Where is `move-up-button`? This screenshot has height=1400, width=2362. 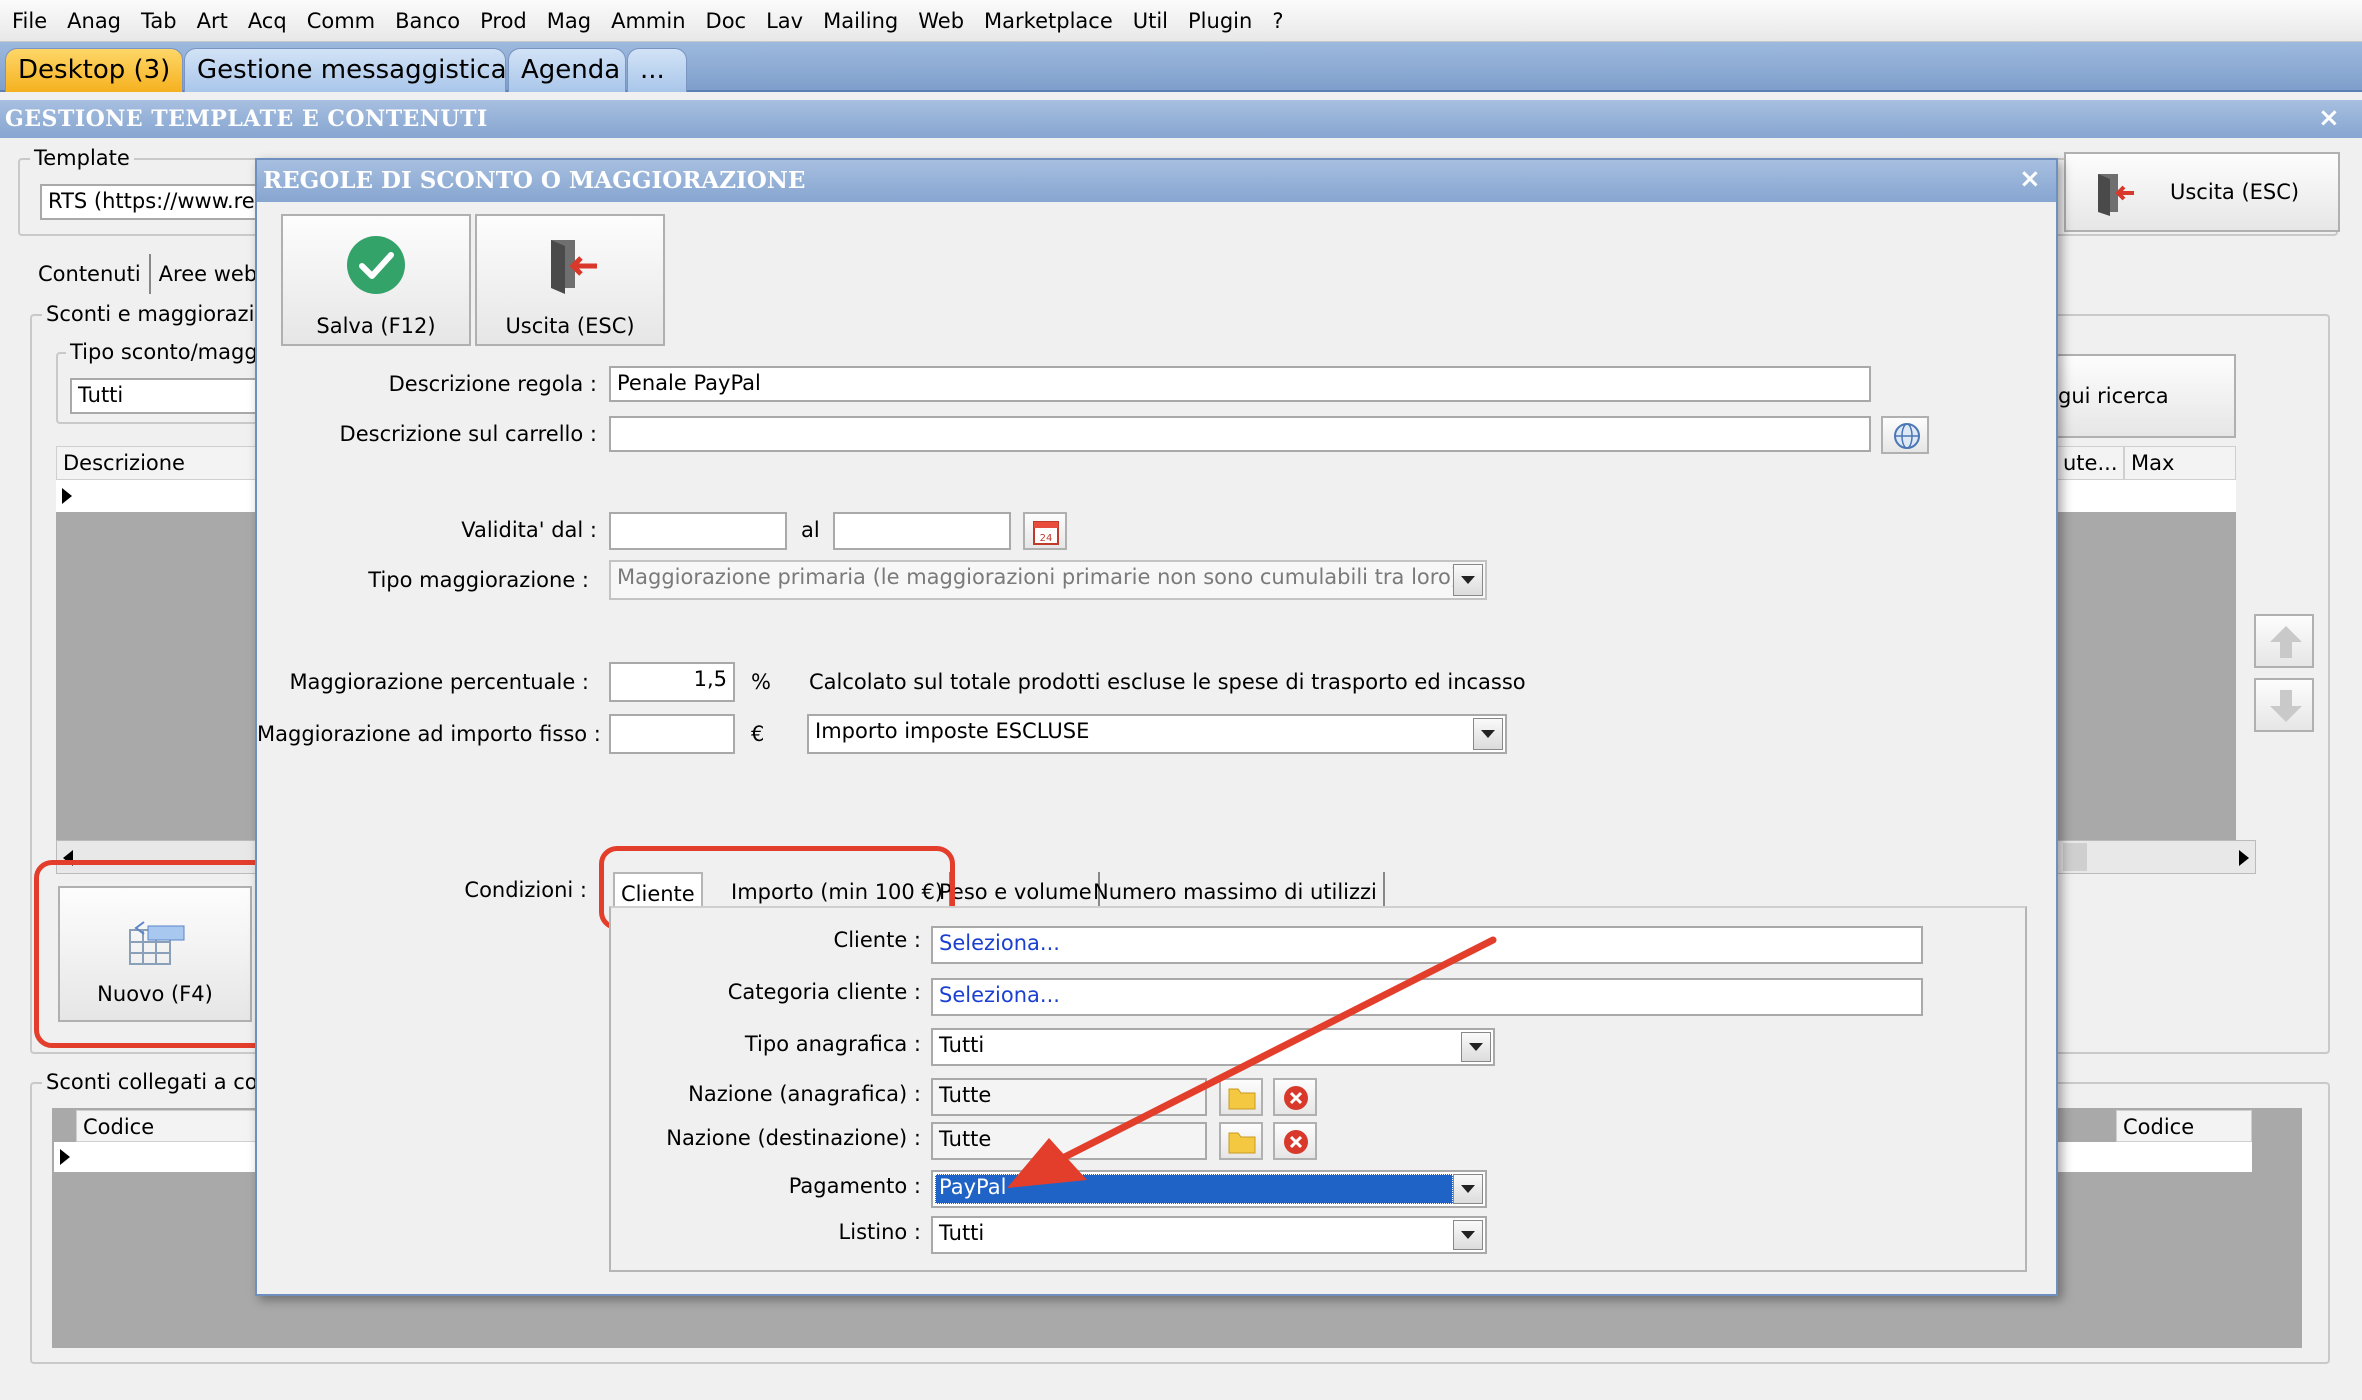
move-up-button is located at coordinates (2284, 641).